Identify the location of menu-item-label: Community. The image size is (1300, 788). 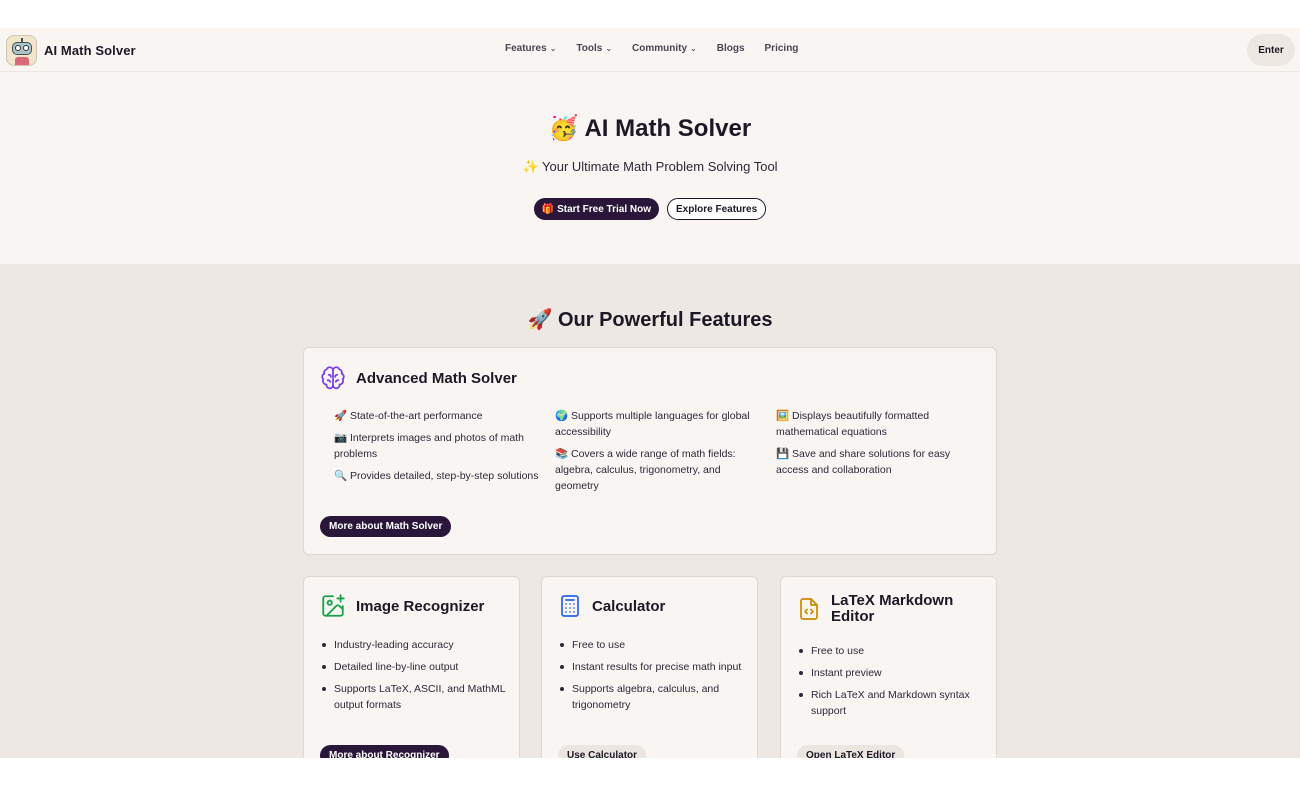
(660, 48).